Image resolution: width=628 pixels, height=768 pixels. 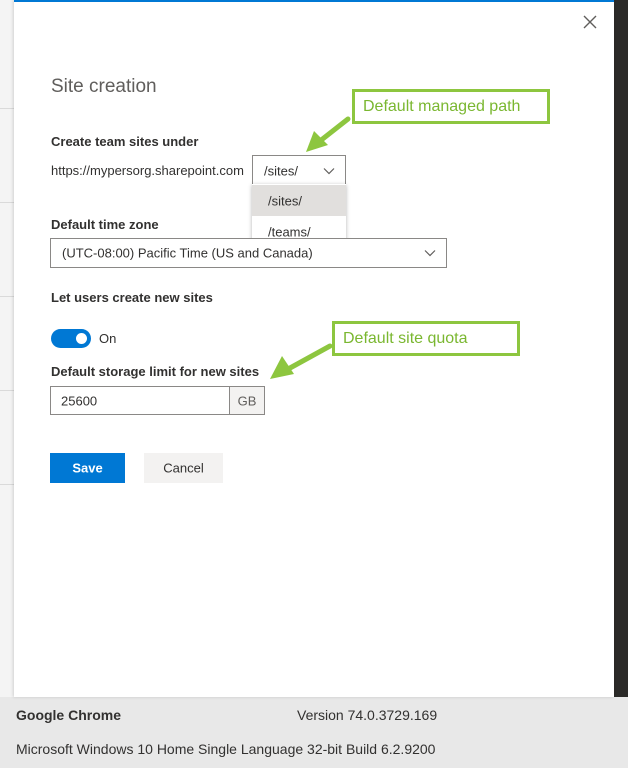 What do you see at coordinates (281, 170) in the screenshot?
I see `managed-path-select-value: /sites/` at bounding box center [281, 170].